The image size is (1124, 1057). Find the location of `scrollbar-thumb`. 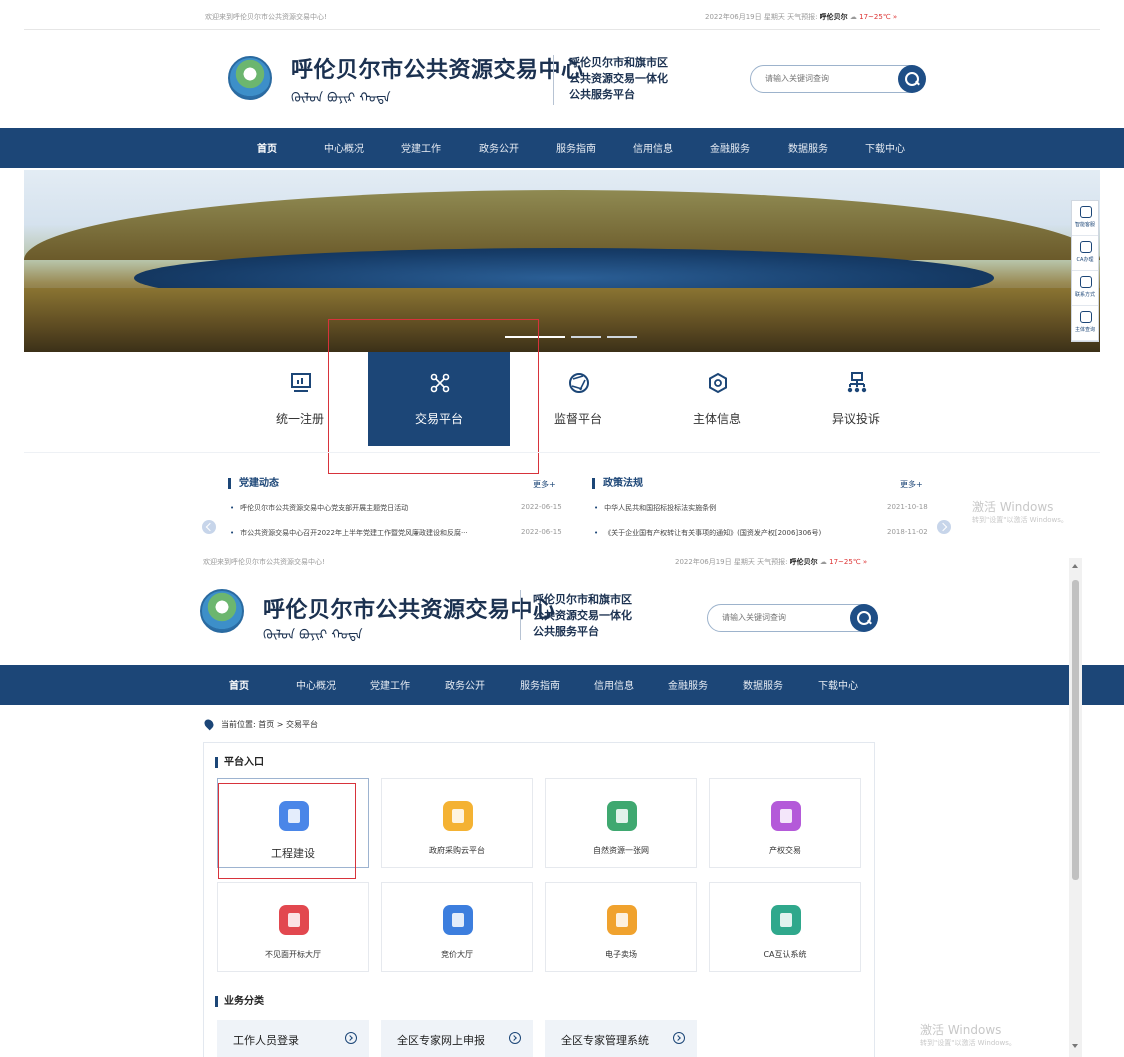

scrollbar-thumb is located at coordinates (1075, 730).